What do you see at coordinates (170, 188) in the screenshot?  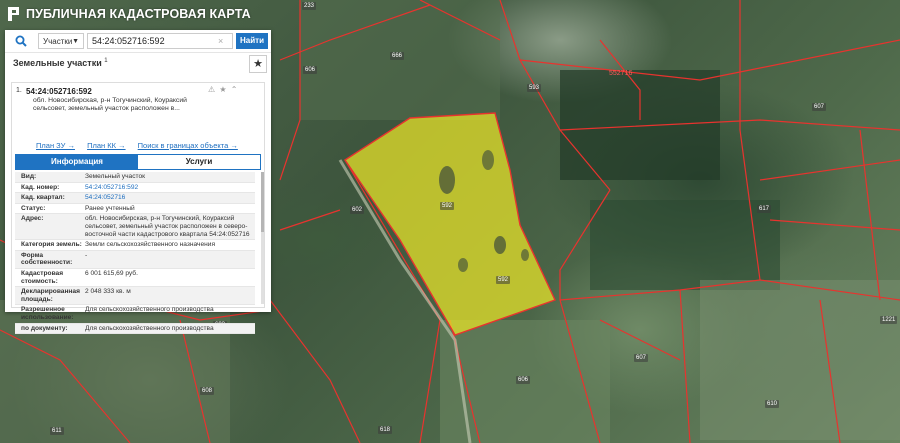 I see `attr-value-link: 54:24:052716:592` at bounding box center [170, 188].